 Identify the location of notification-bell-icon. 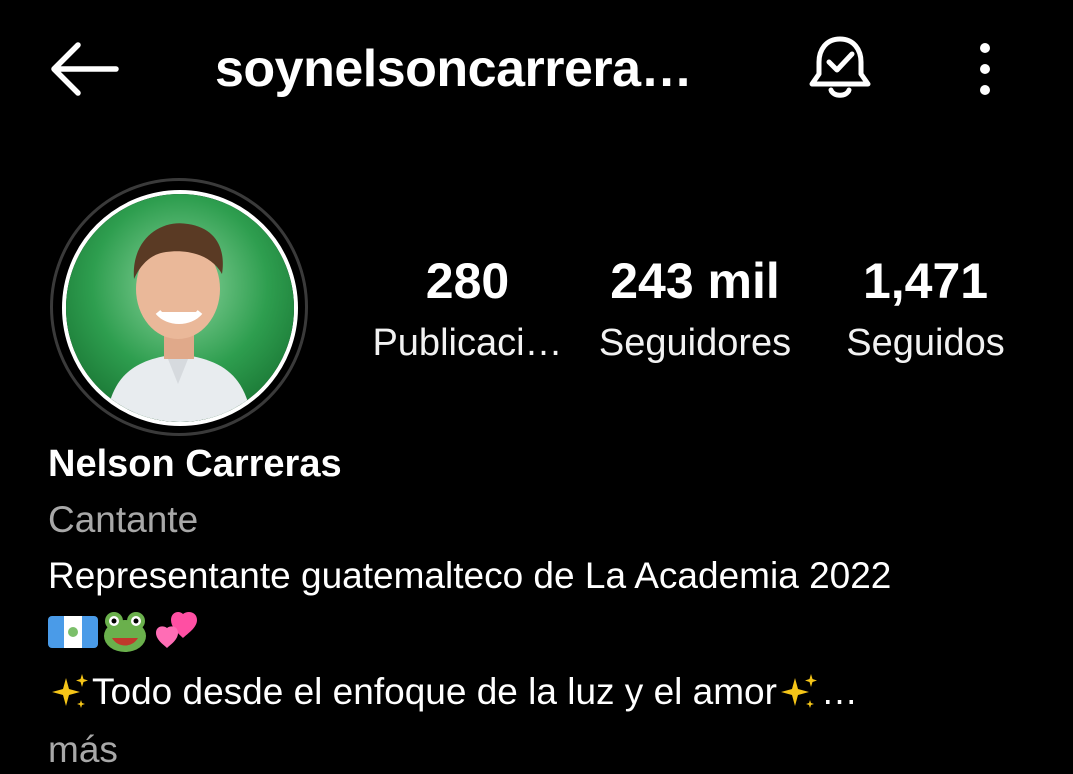
(840, 68).